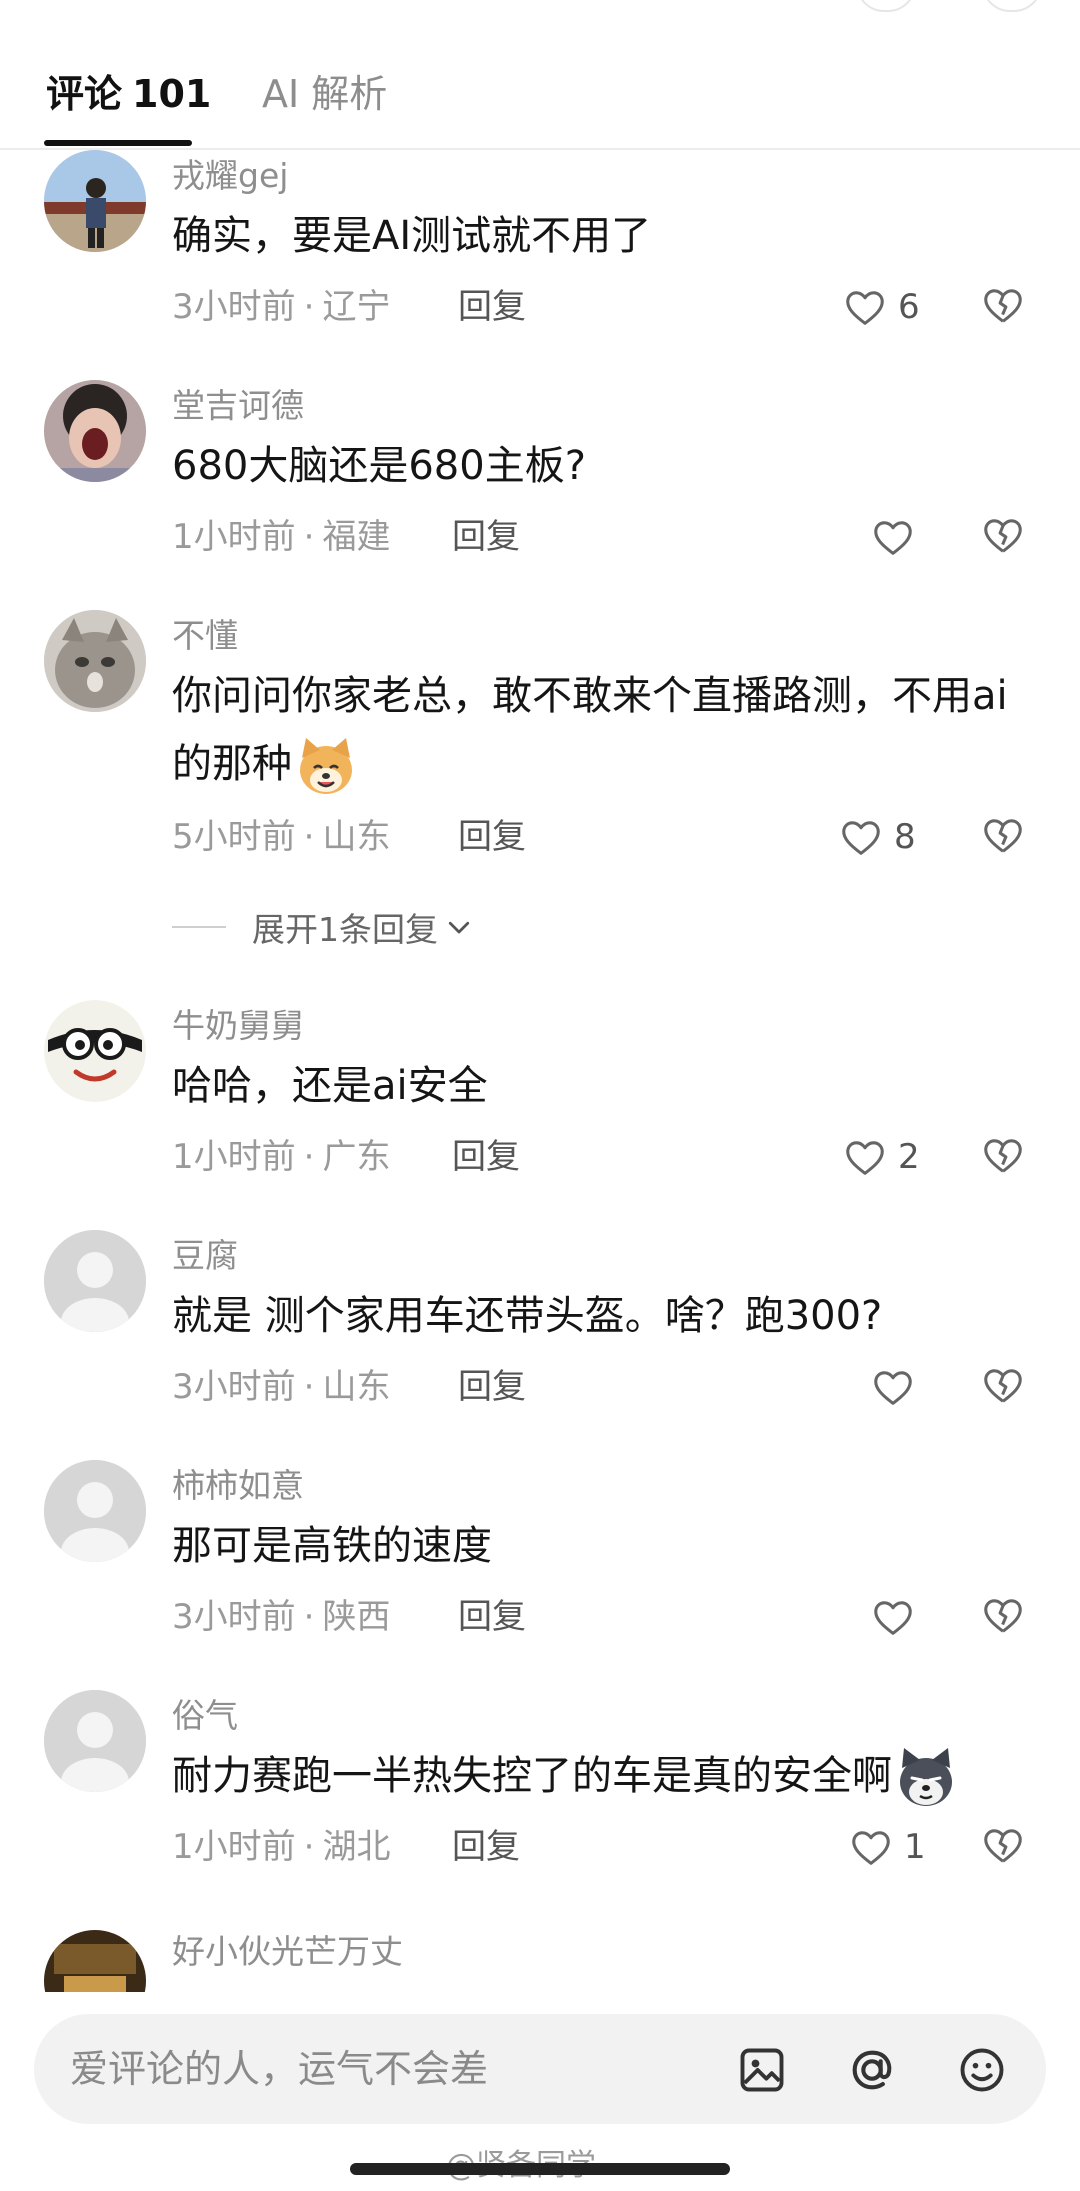  I want to click on expand-divider, so click(199, 927).